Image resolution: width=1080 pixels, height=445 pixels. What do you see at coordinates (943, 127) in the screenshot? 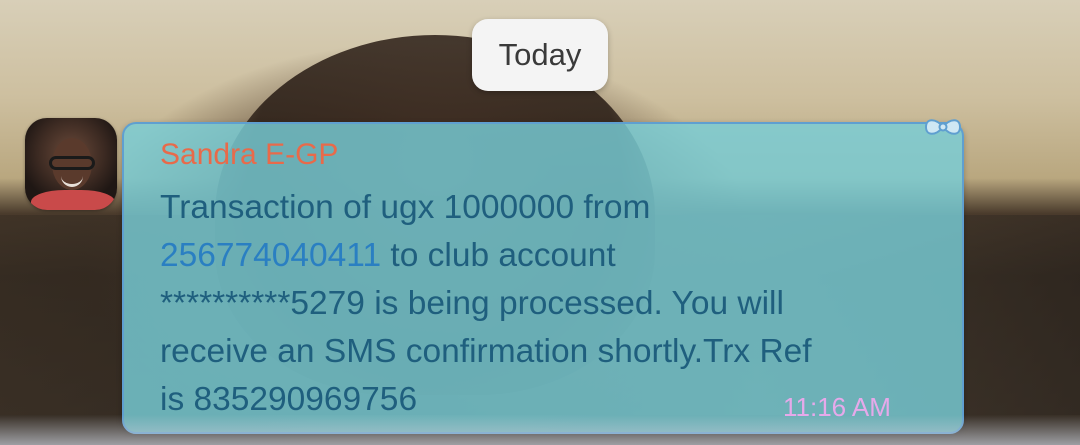
I see `bow-icon` at bounding box center [943, 127].